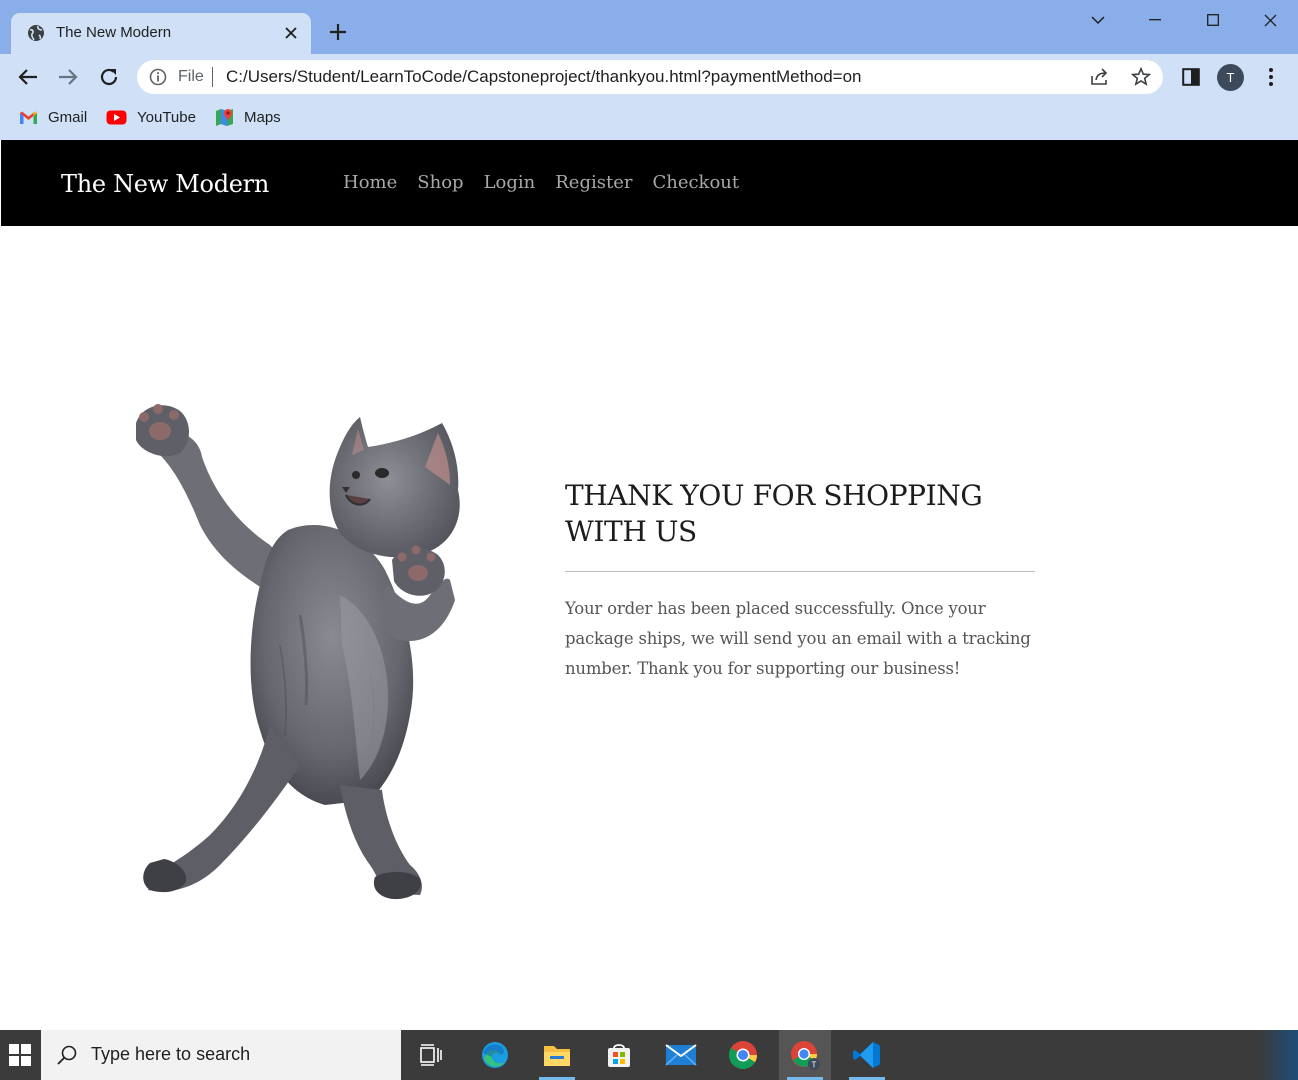 Image resolution: width=1298 pixels, height=1080 pixels. I want to click on search-icon, so click(67, 1055).